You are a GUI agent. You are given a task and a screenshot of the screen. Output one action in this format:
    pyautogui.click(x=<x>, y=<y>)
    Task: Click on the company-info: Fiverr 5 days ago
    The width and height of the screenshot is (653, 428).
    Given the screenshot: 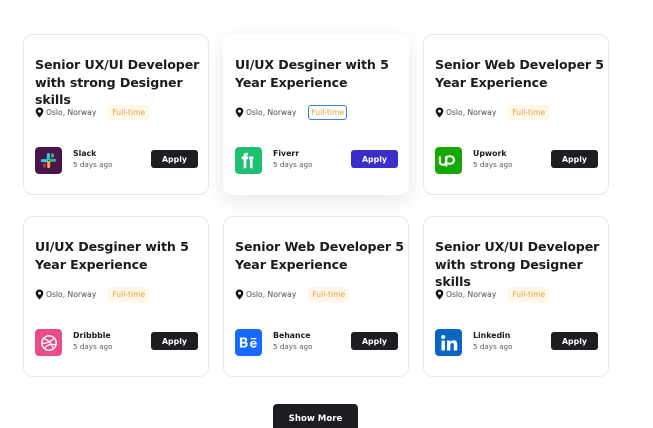 What is the action you would take?
    pyautogui.click(x=292, y=160)
    